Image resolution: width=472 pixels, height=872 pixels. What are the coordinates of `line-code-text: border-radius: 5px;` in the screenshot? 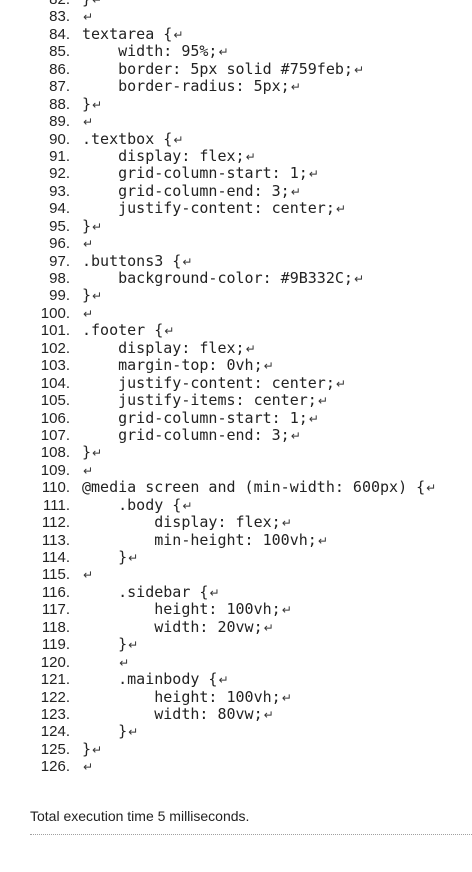 It's located at (186, 86).